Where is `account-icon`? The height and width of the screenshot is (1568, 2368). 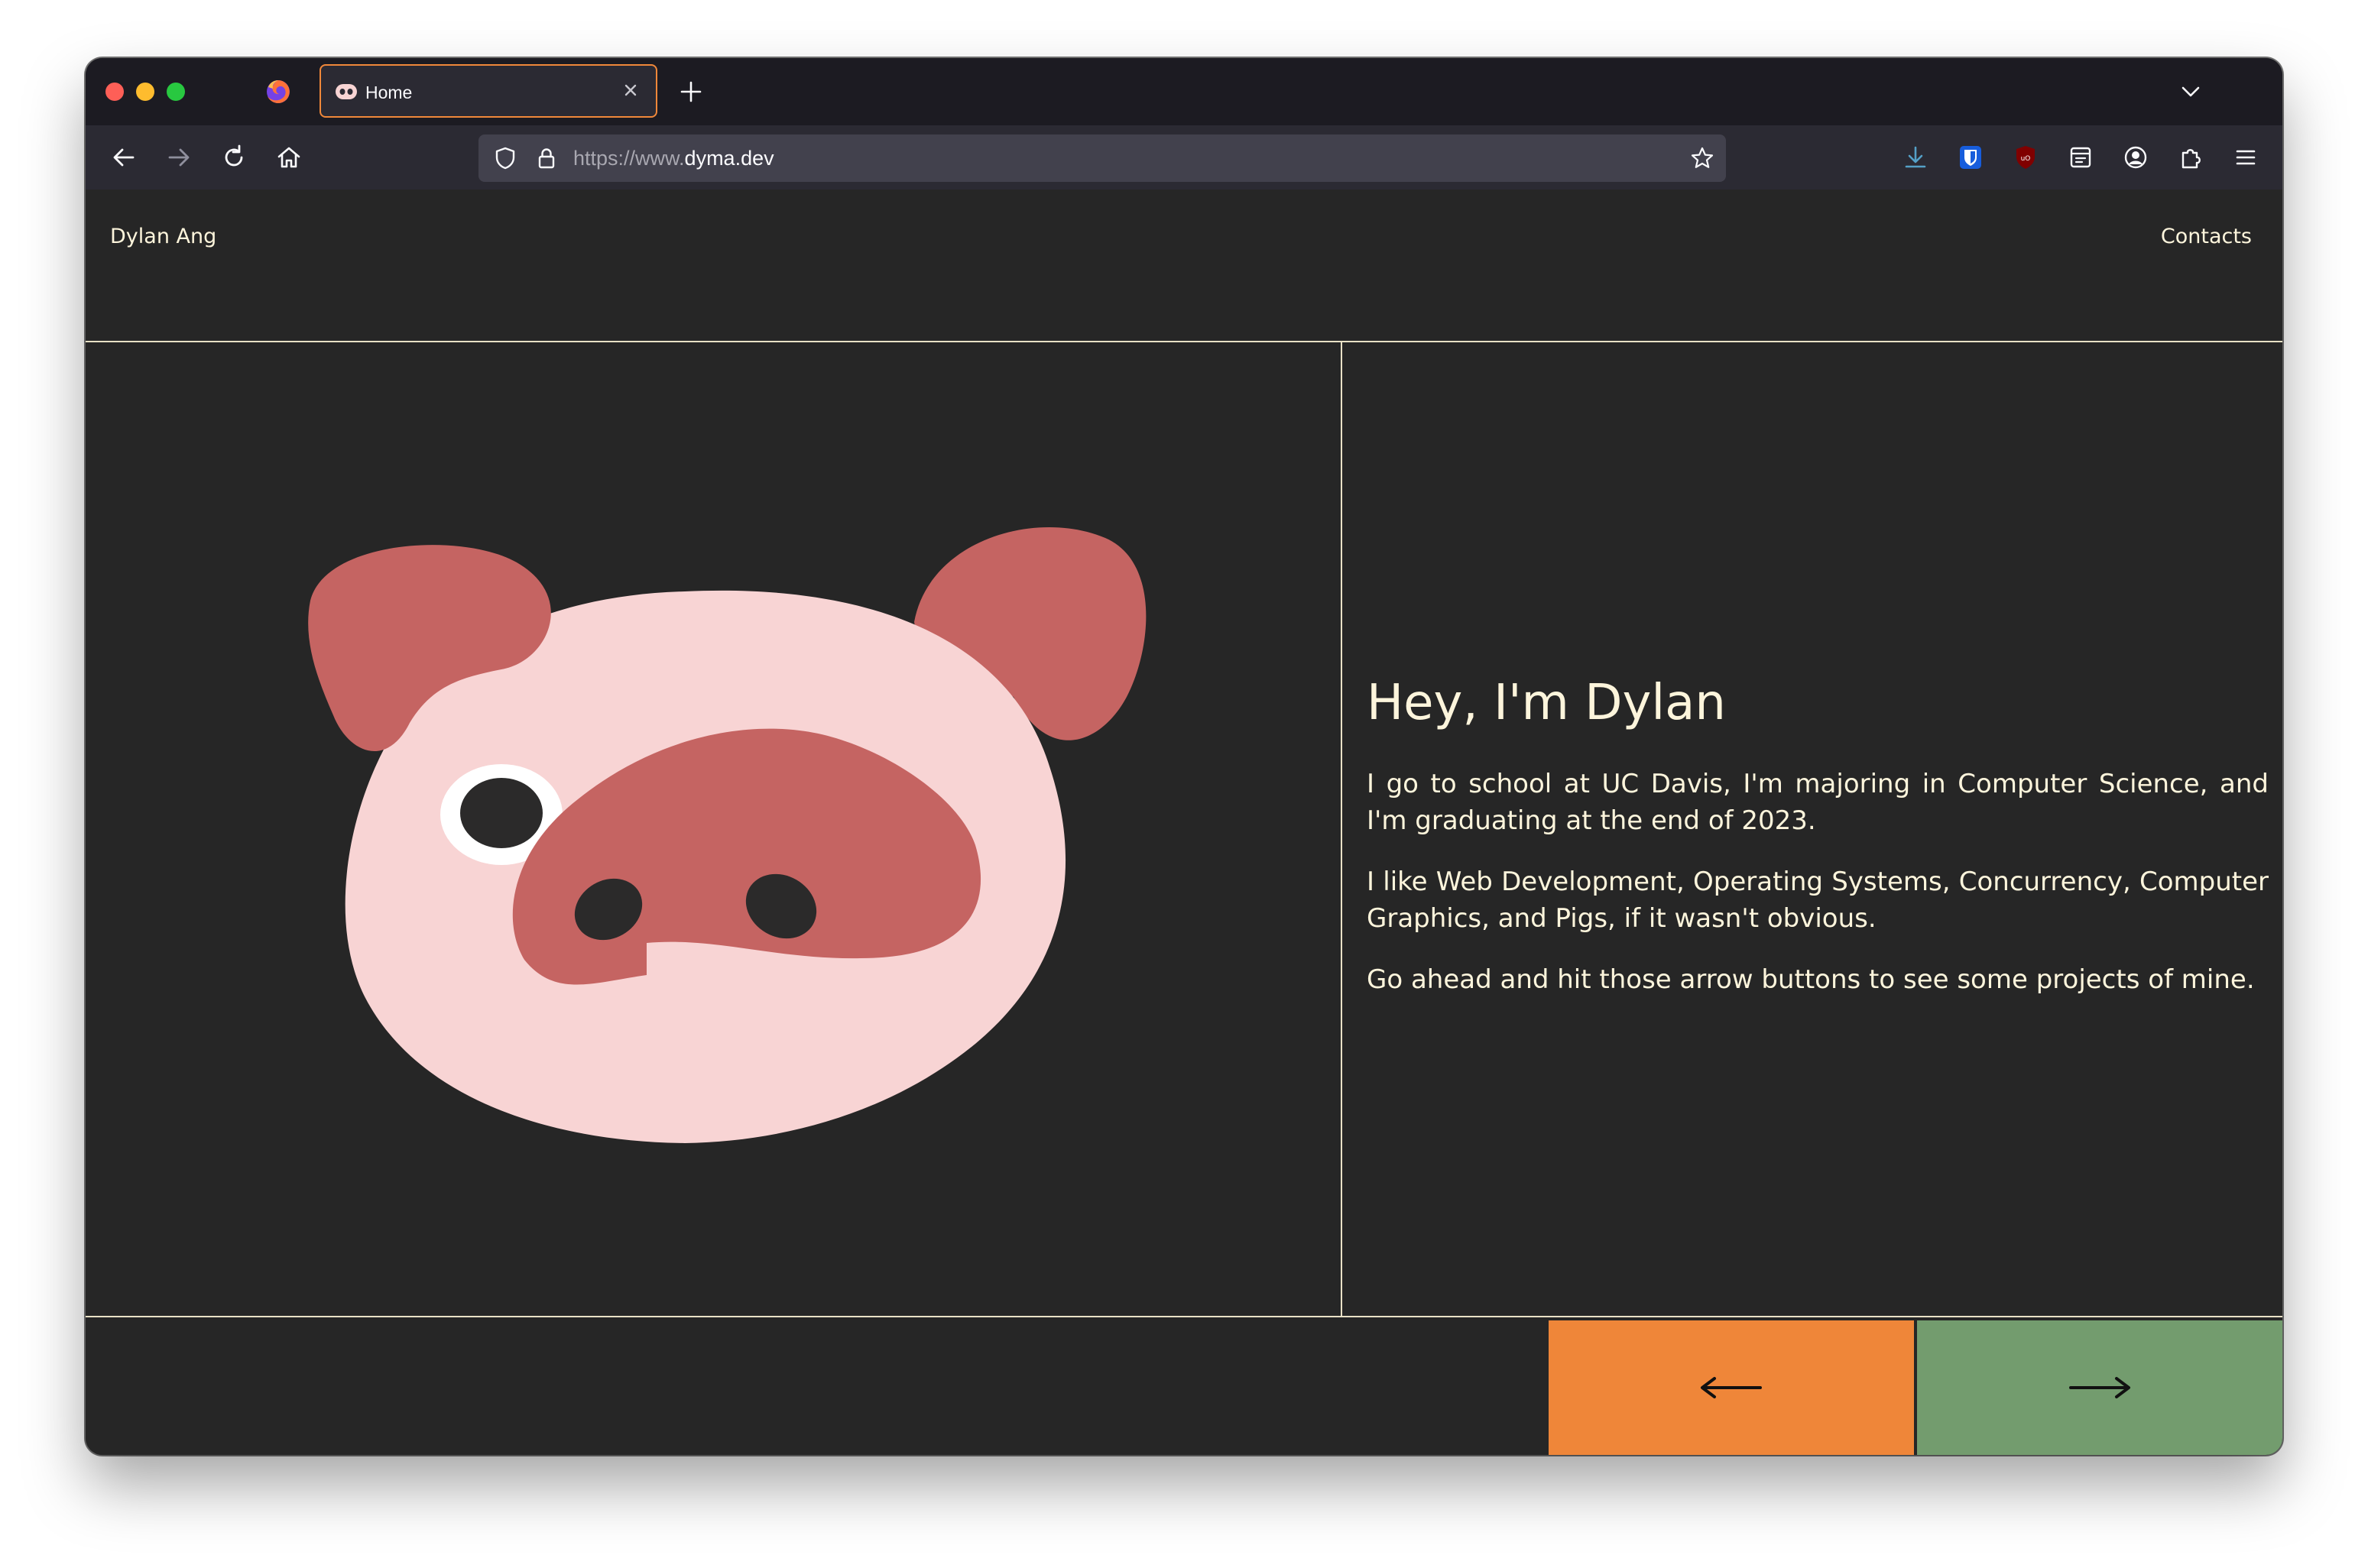
account-icon is located at coordinates (2135, 157).